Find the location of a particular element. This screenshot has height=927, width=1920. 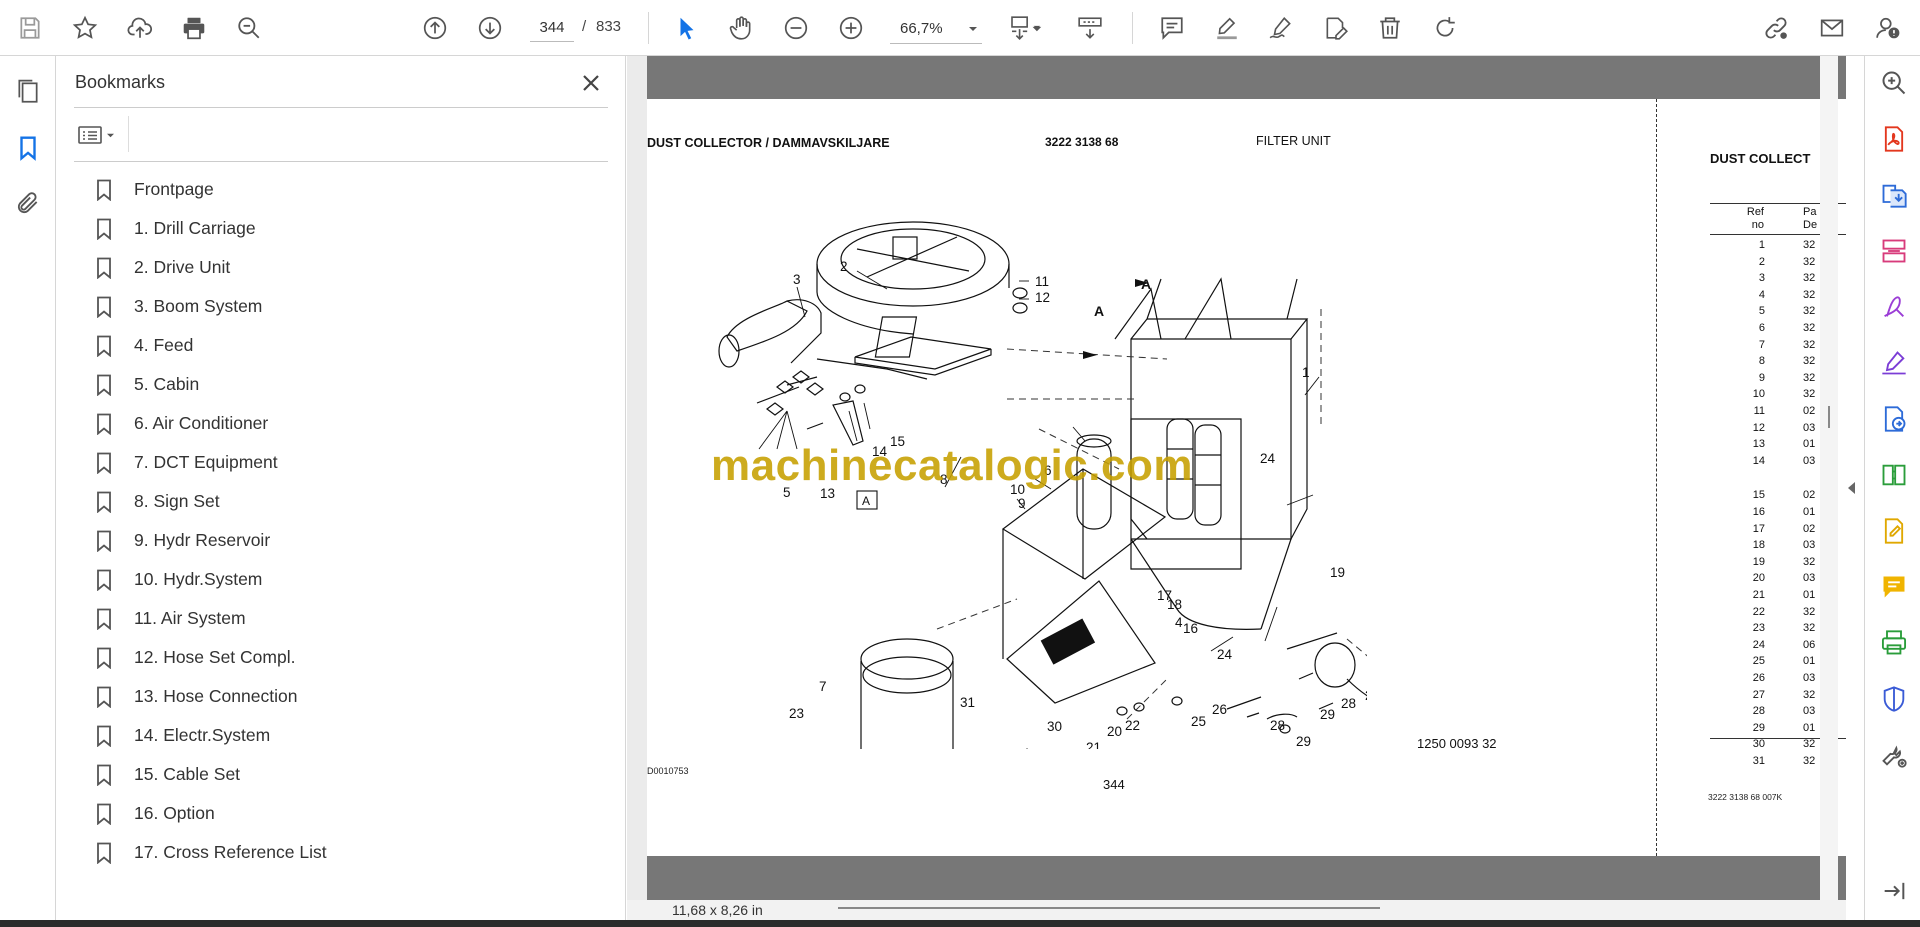

edit-icon is located at coordinates (1336, 28).